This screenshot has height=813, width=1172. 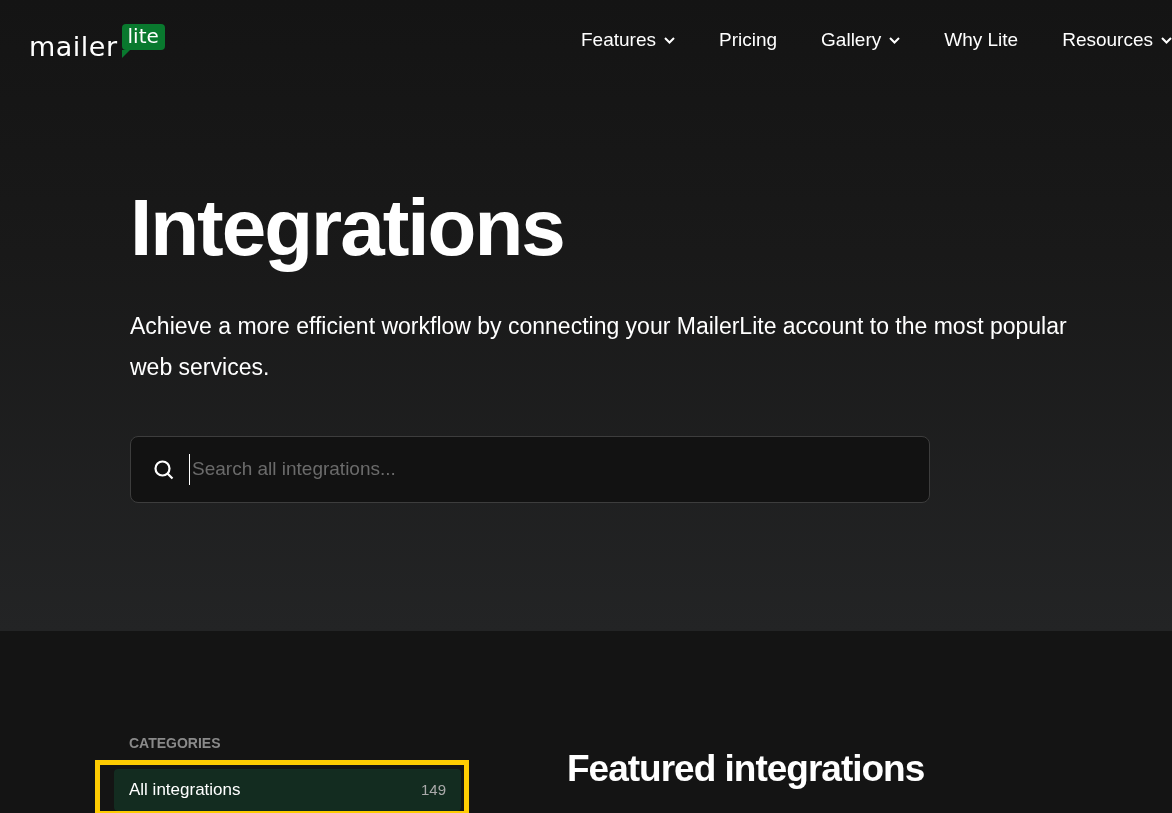 I want to click on nav-link: Features, so click(x=628, y=40).